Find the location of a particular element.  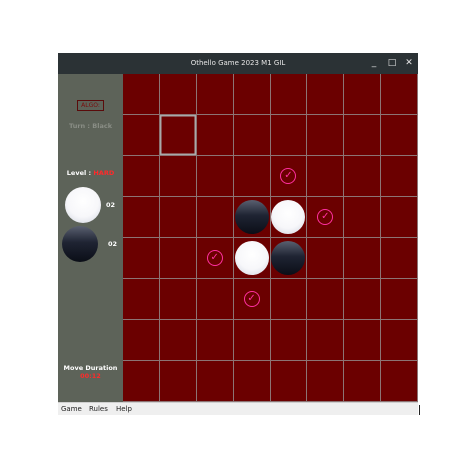

window-title: Othello Game 2023 M1 GIL is located at coordinates (238, 63).